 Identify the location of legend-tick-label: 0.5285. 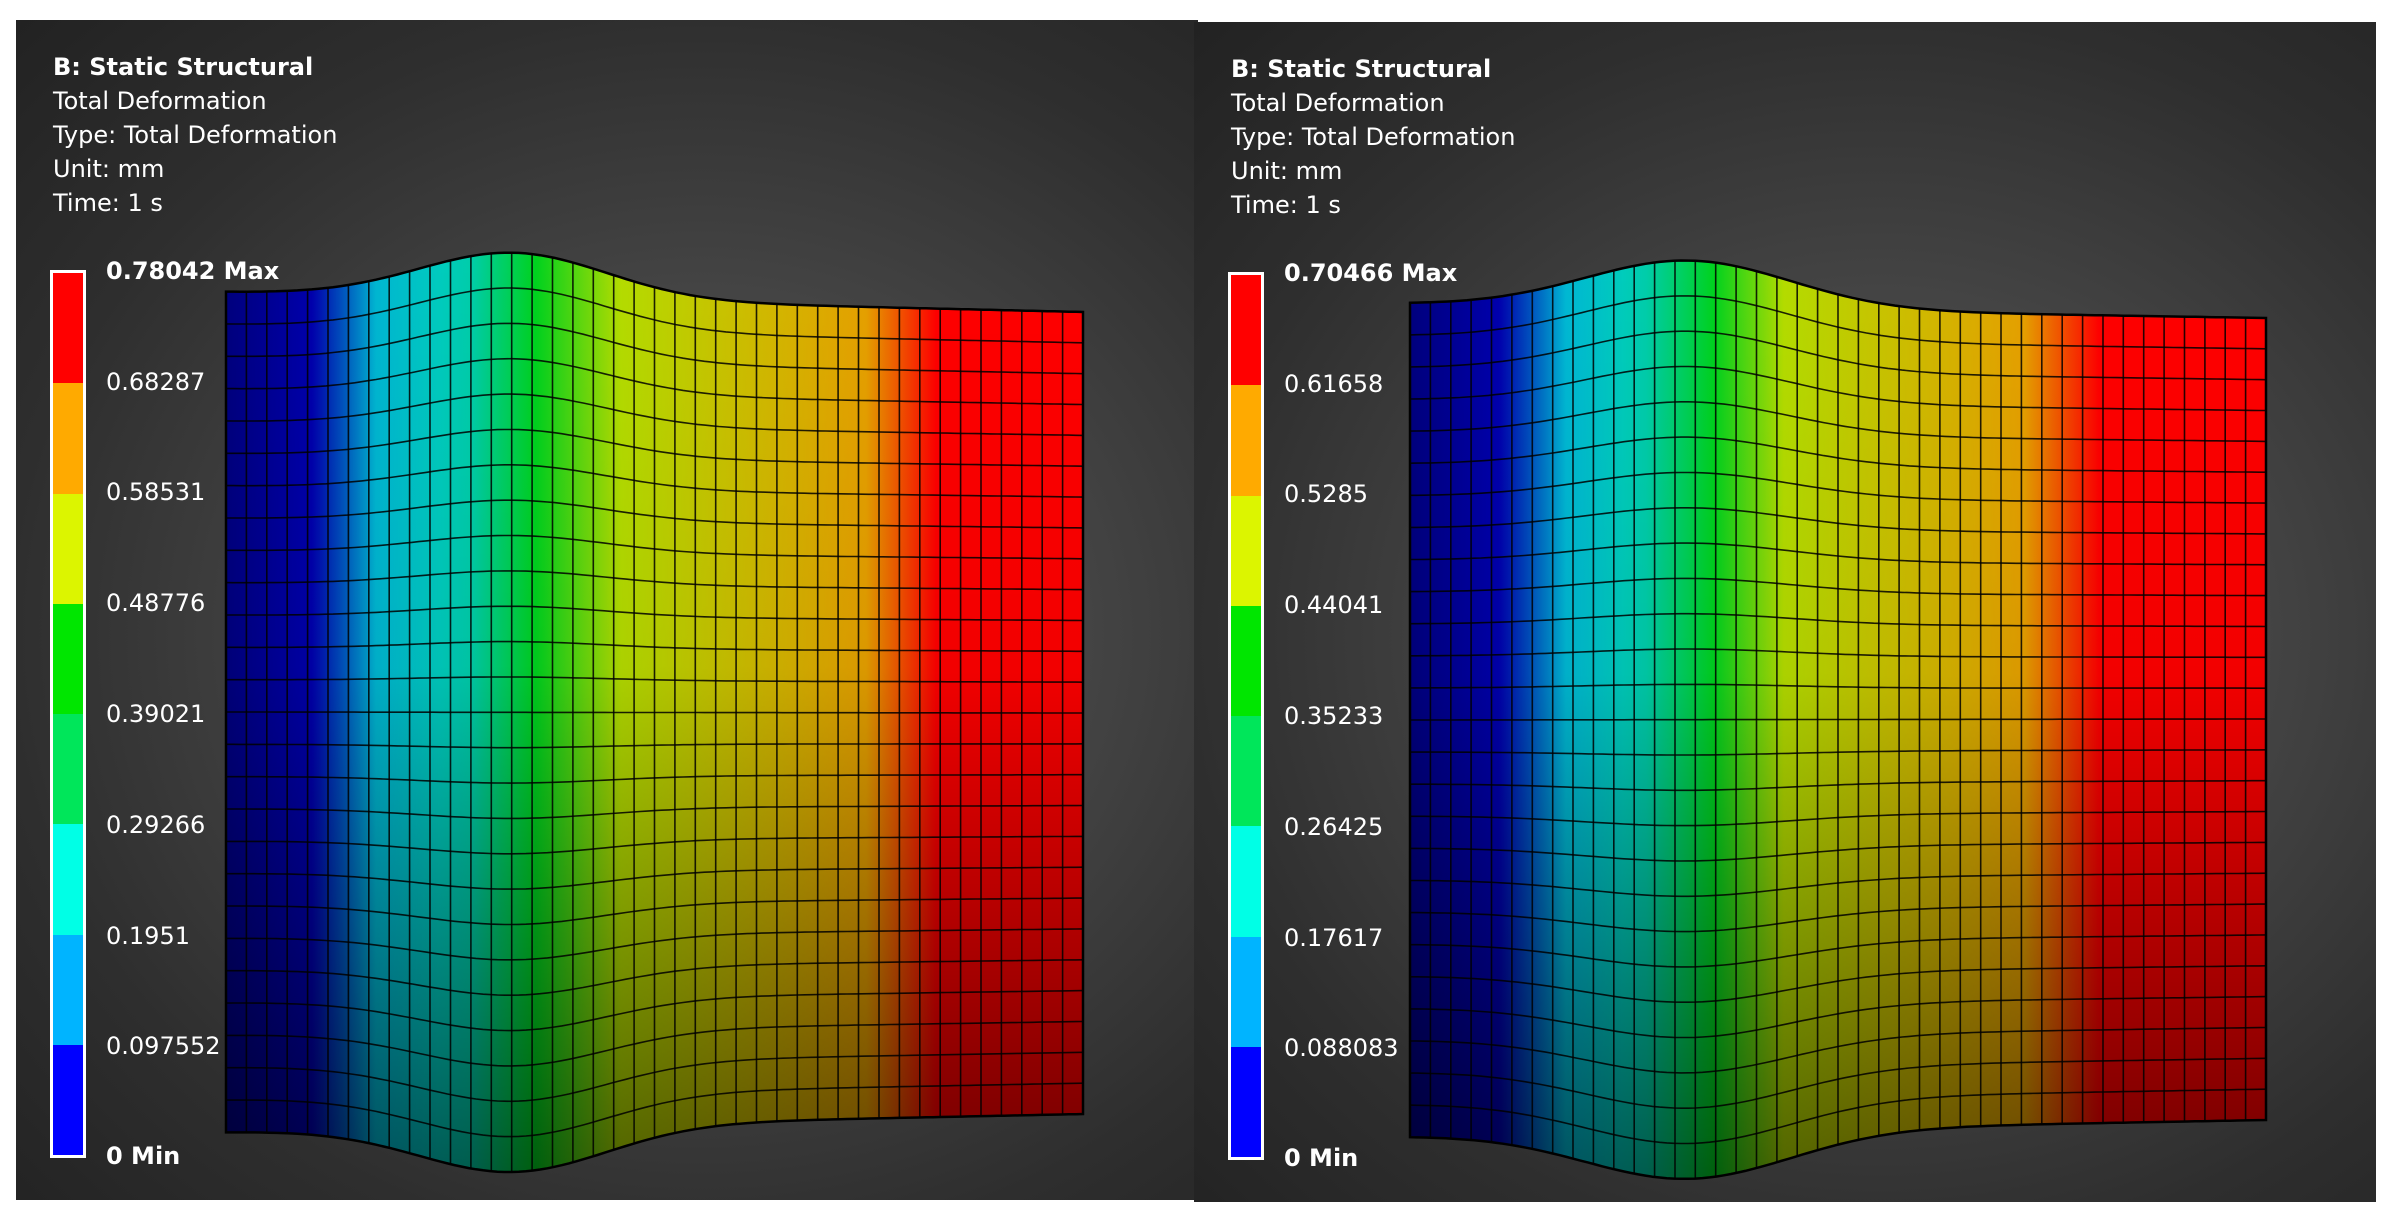
(1326, 494).